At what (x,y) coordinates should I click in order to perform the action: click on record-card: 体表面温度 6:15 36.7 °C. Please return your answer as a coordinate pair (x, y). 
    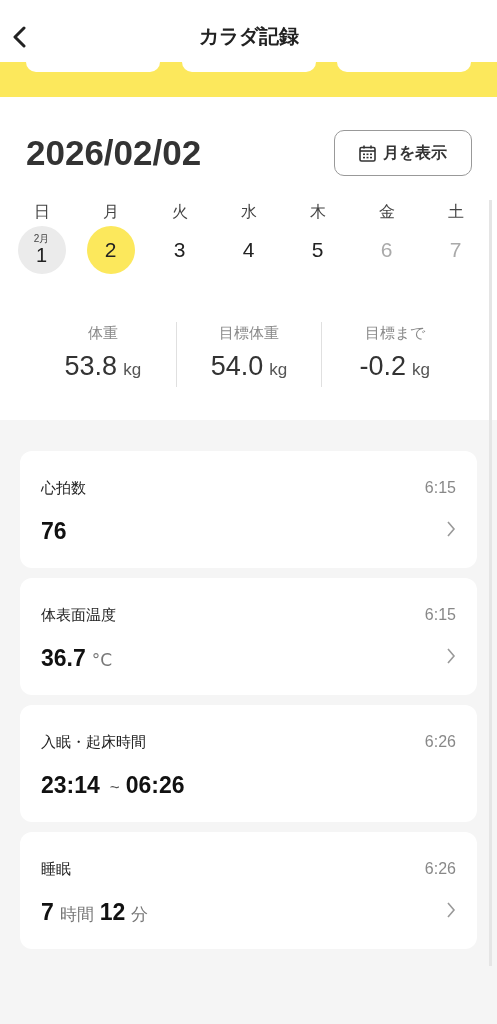
    Looking at the image, I should click on (248, 636).